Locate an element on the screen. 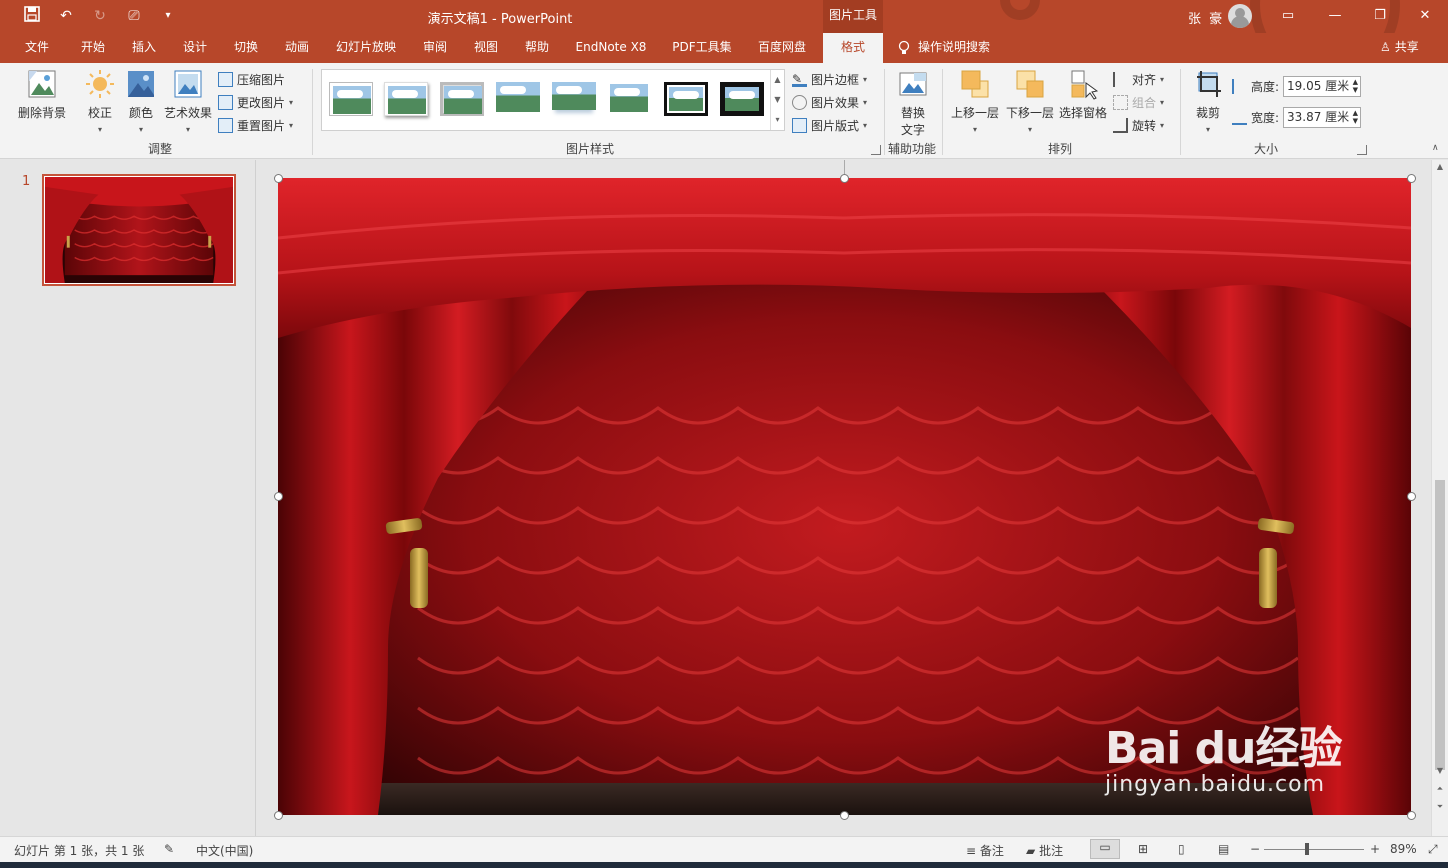 The width and height of the screenshot is (1448, 868). slide-sorter-icon: ⊞ is located at coordinates (1143, 849).